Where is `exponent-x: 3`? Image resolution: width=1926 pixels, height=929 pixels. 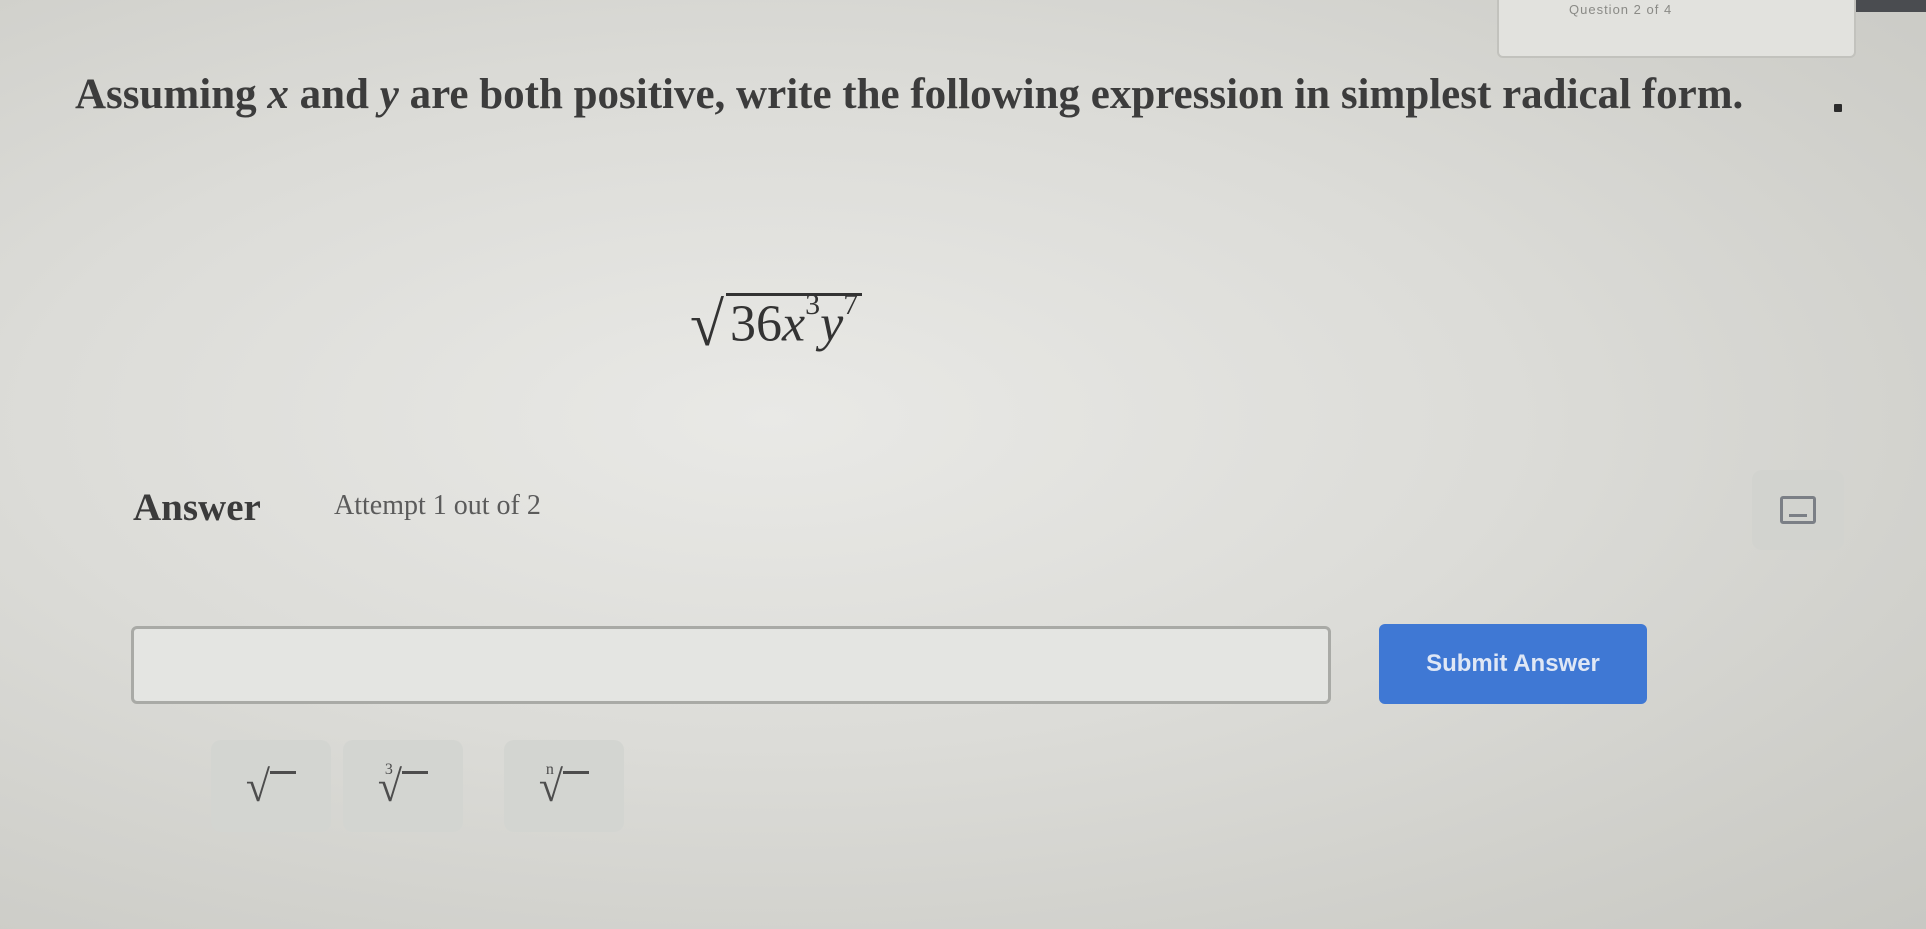
exponent-x: 3 is located at coordinates (813, 304).